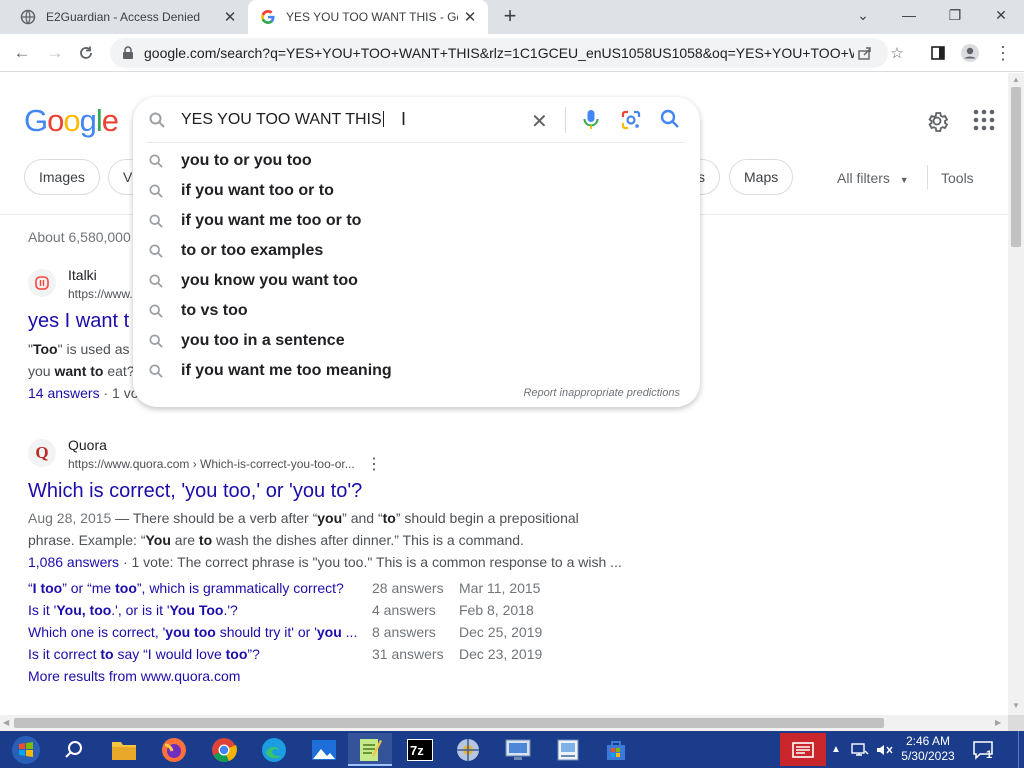  What do you see at coordinates (937, 121) in the screenshot?
I see `settings-gear-icon` at bounding box center [937, 121].